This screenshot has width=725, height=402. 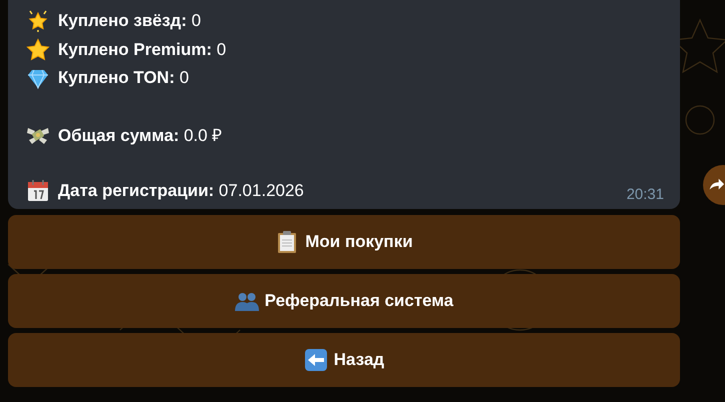 What do you see at coordinates (344, 242) in the screenshot?
I see `keyboard-button: Мои покупки` at bounding box center [344, 242].